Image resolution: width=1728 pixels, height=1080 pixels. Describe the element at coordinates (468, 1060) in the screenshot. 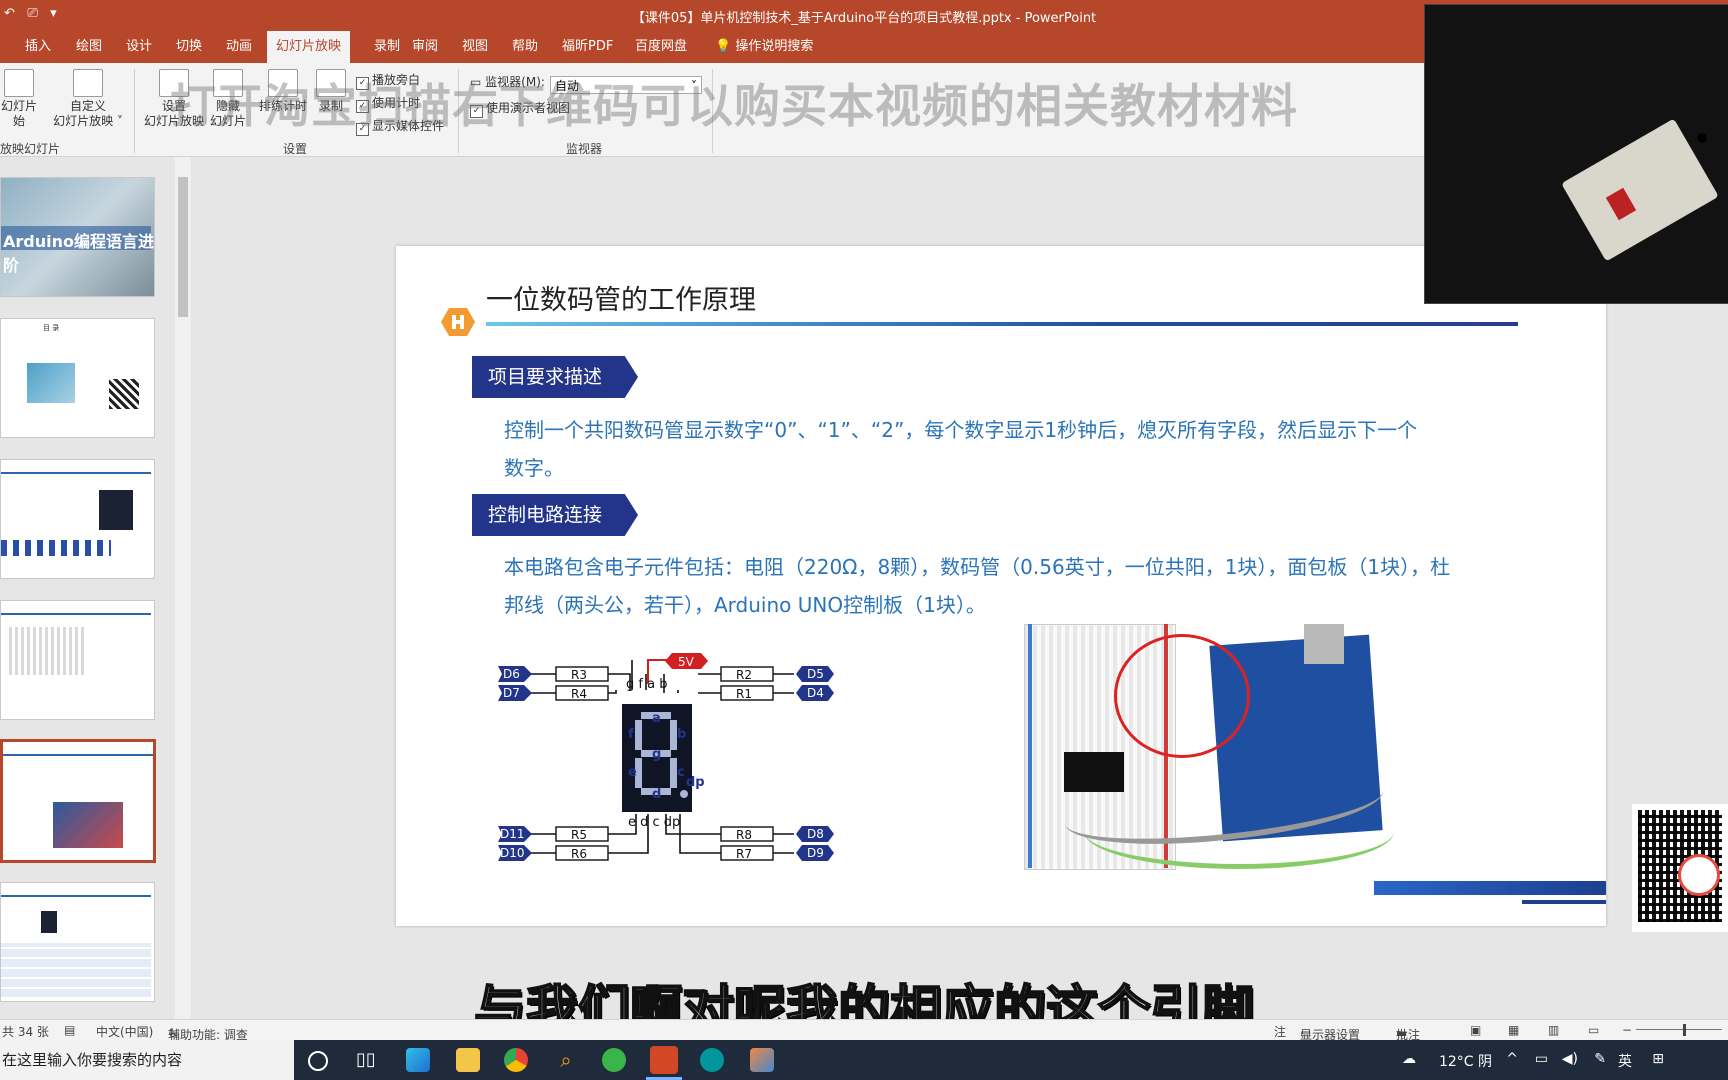

I see `file-explorer-icon` at that location.